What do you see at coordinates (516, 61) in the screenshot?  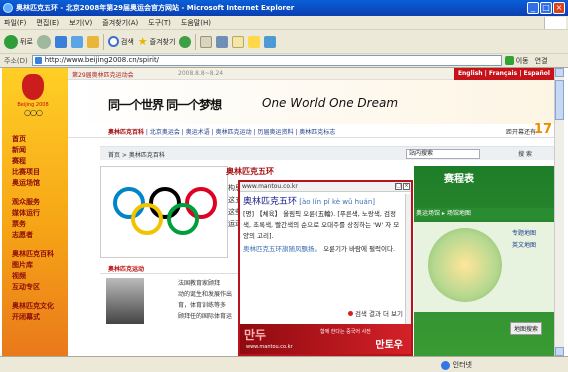 I see `go-button: 이동` at bounding box center [516, 61].